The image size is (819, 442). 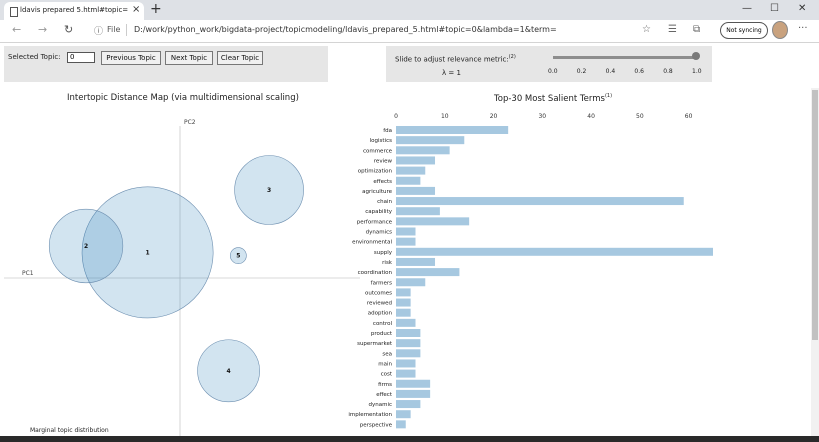 I want to click on topic-label-1: 1, so click(x=148, y=252).